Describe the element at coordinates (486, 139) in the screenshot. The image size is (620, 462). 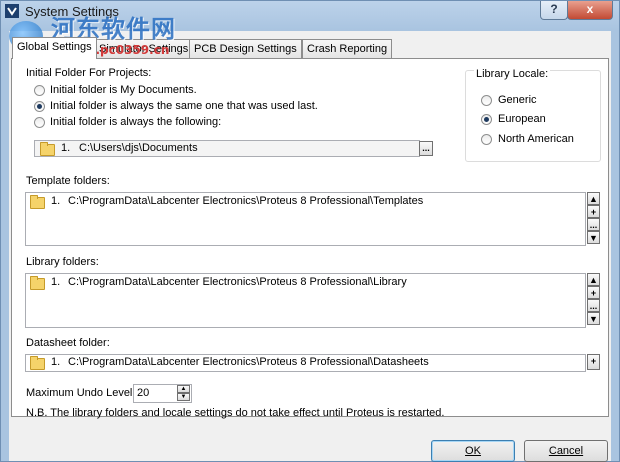
I see `radio-locale-north-american` at that location.